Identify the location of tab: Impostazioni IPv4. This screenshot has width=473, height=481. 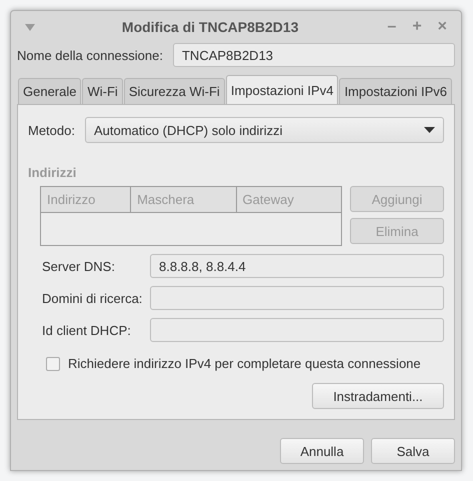
(282, 89).